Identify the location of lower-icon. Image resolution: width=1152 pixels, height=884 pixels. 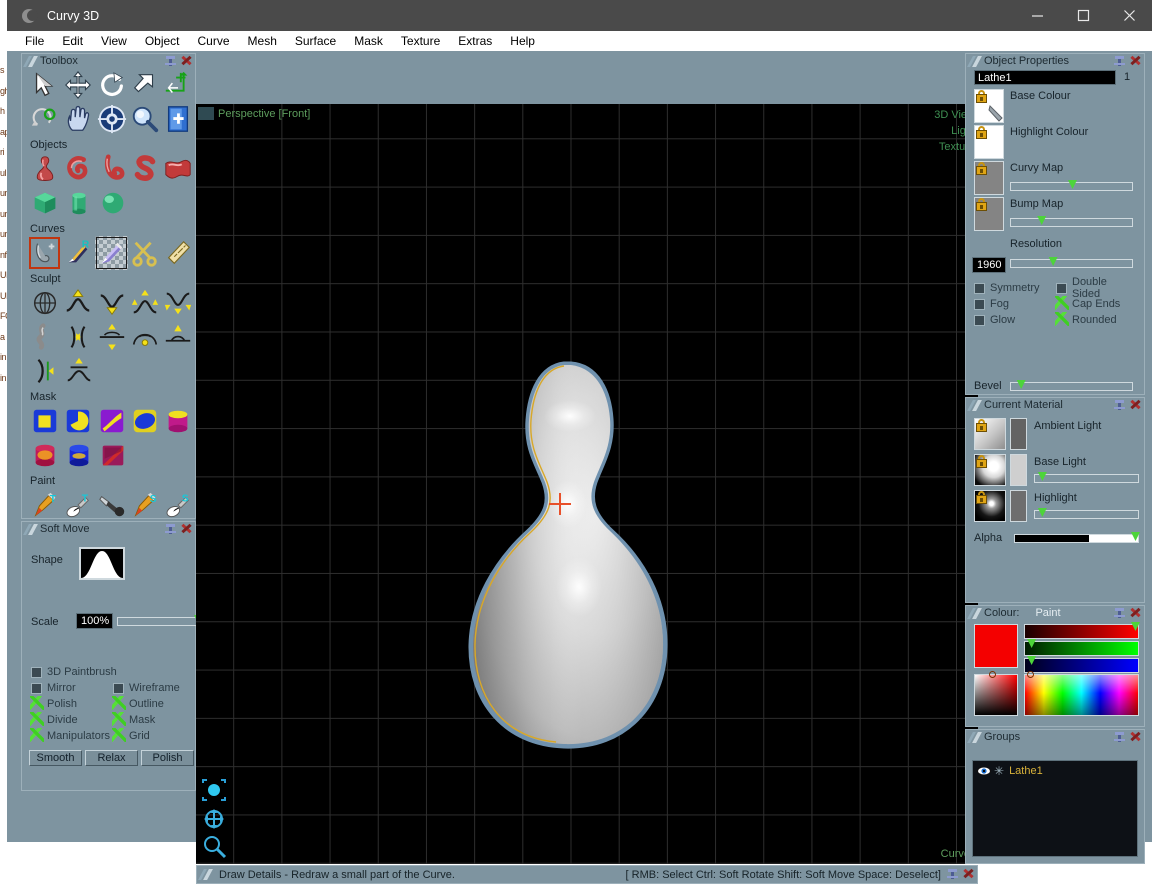
(111, 303).